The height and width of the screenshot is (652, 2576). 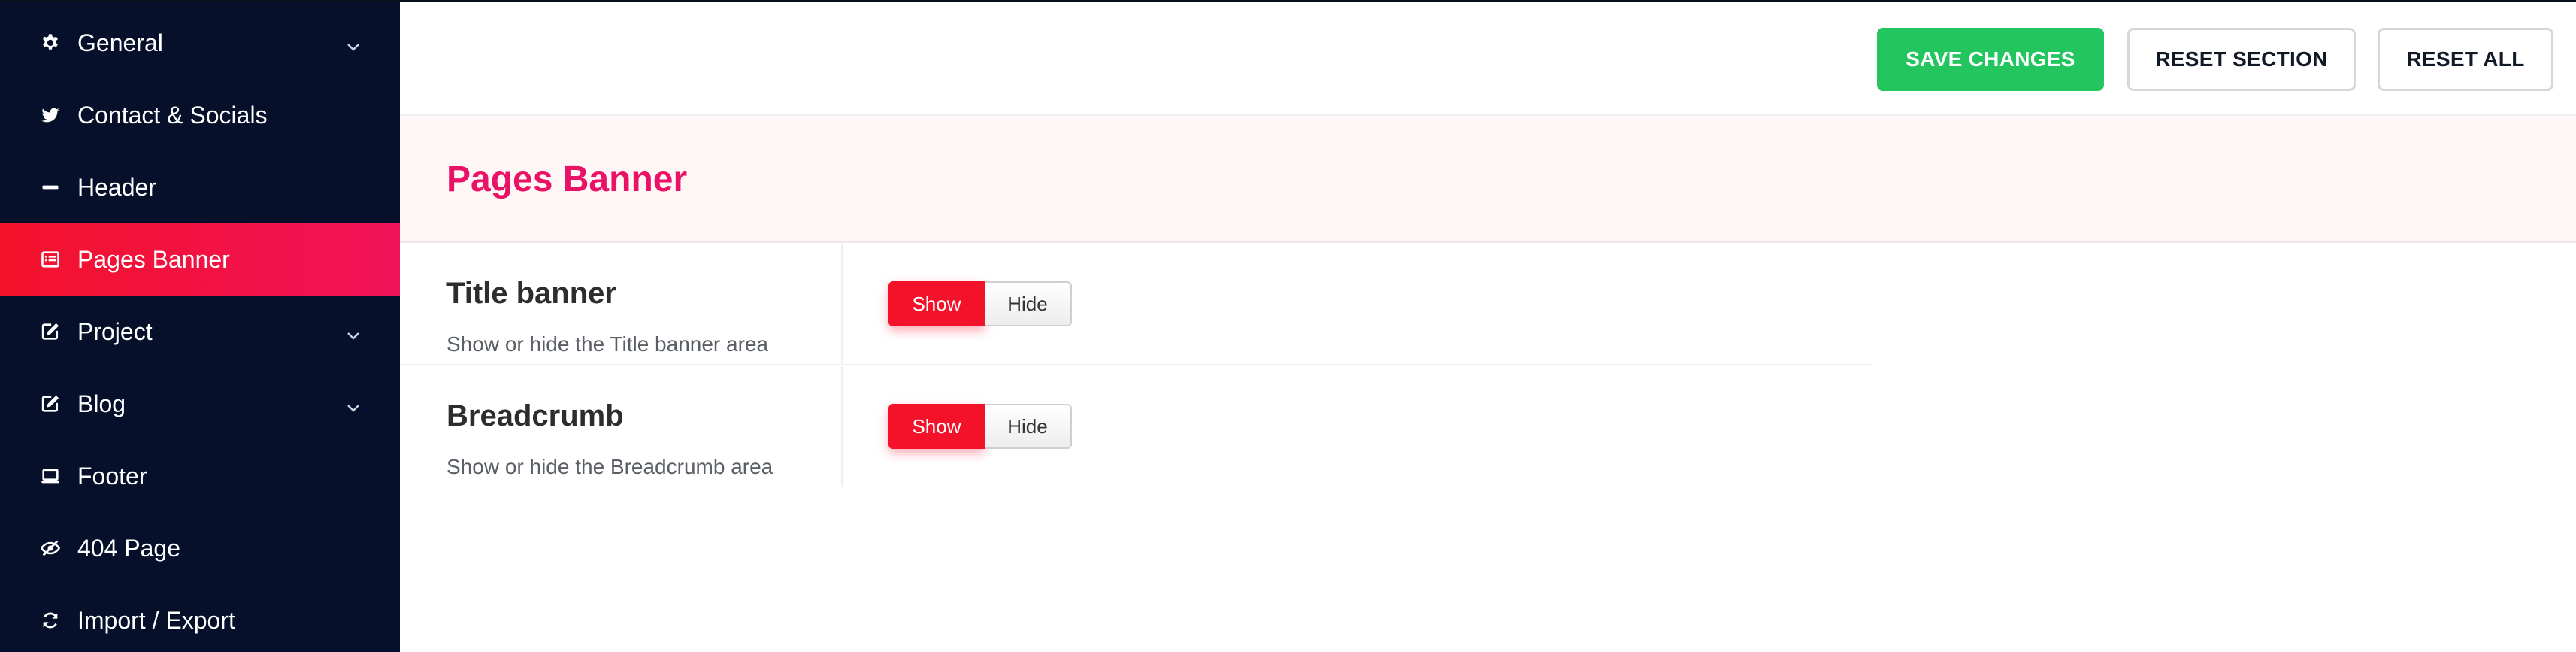 I want to click on sidebar-item-pages-banner: Pages Banner, so click(x=200, y=259).